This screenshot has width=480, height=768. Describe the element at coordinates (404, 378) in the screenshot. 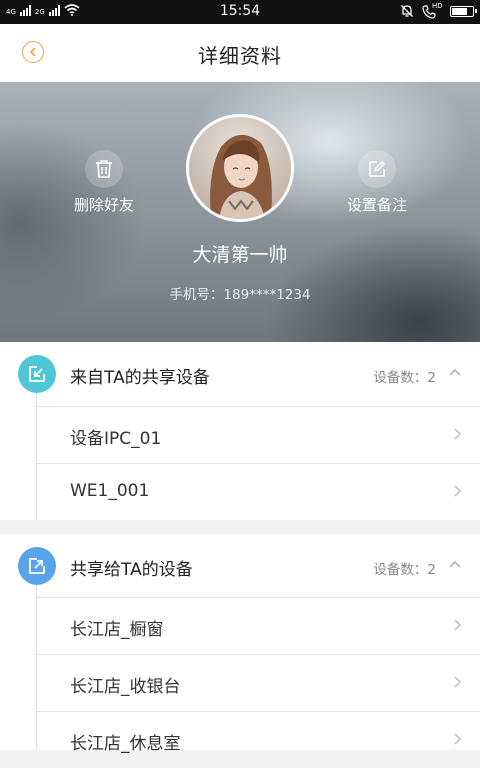

I see `shared-from-count: 设备数：2` at that location.